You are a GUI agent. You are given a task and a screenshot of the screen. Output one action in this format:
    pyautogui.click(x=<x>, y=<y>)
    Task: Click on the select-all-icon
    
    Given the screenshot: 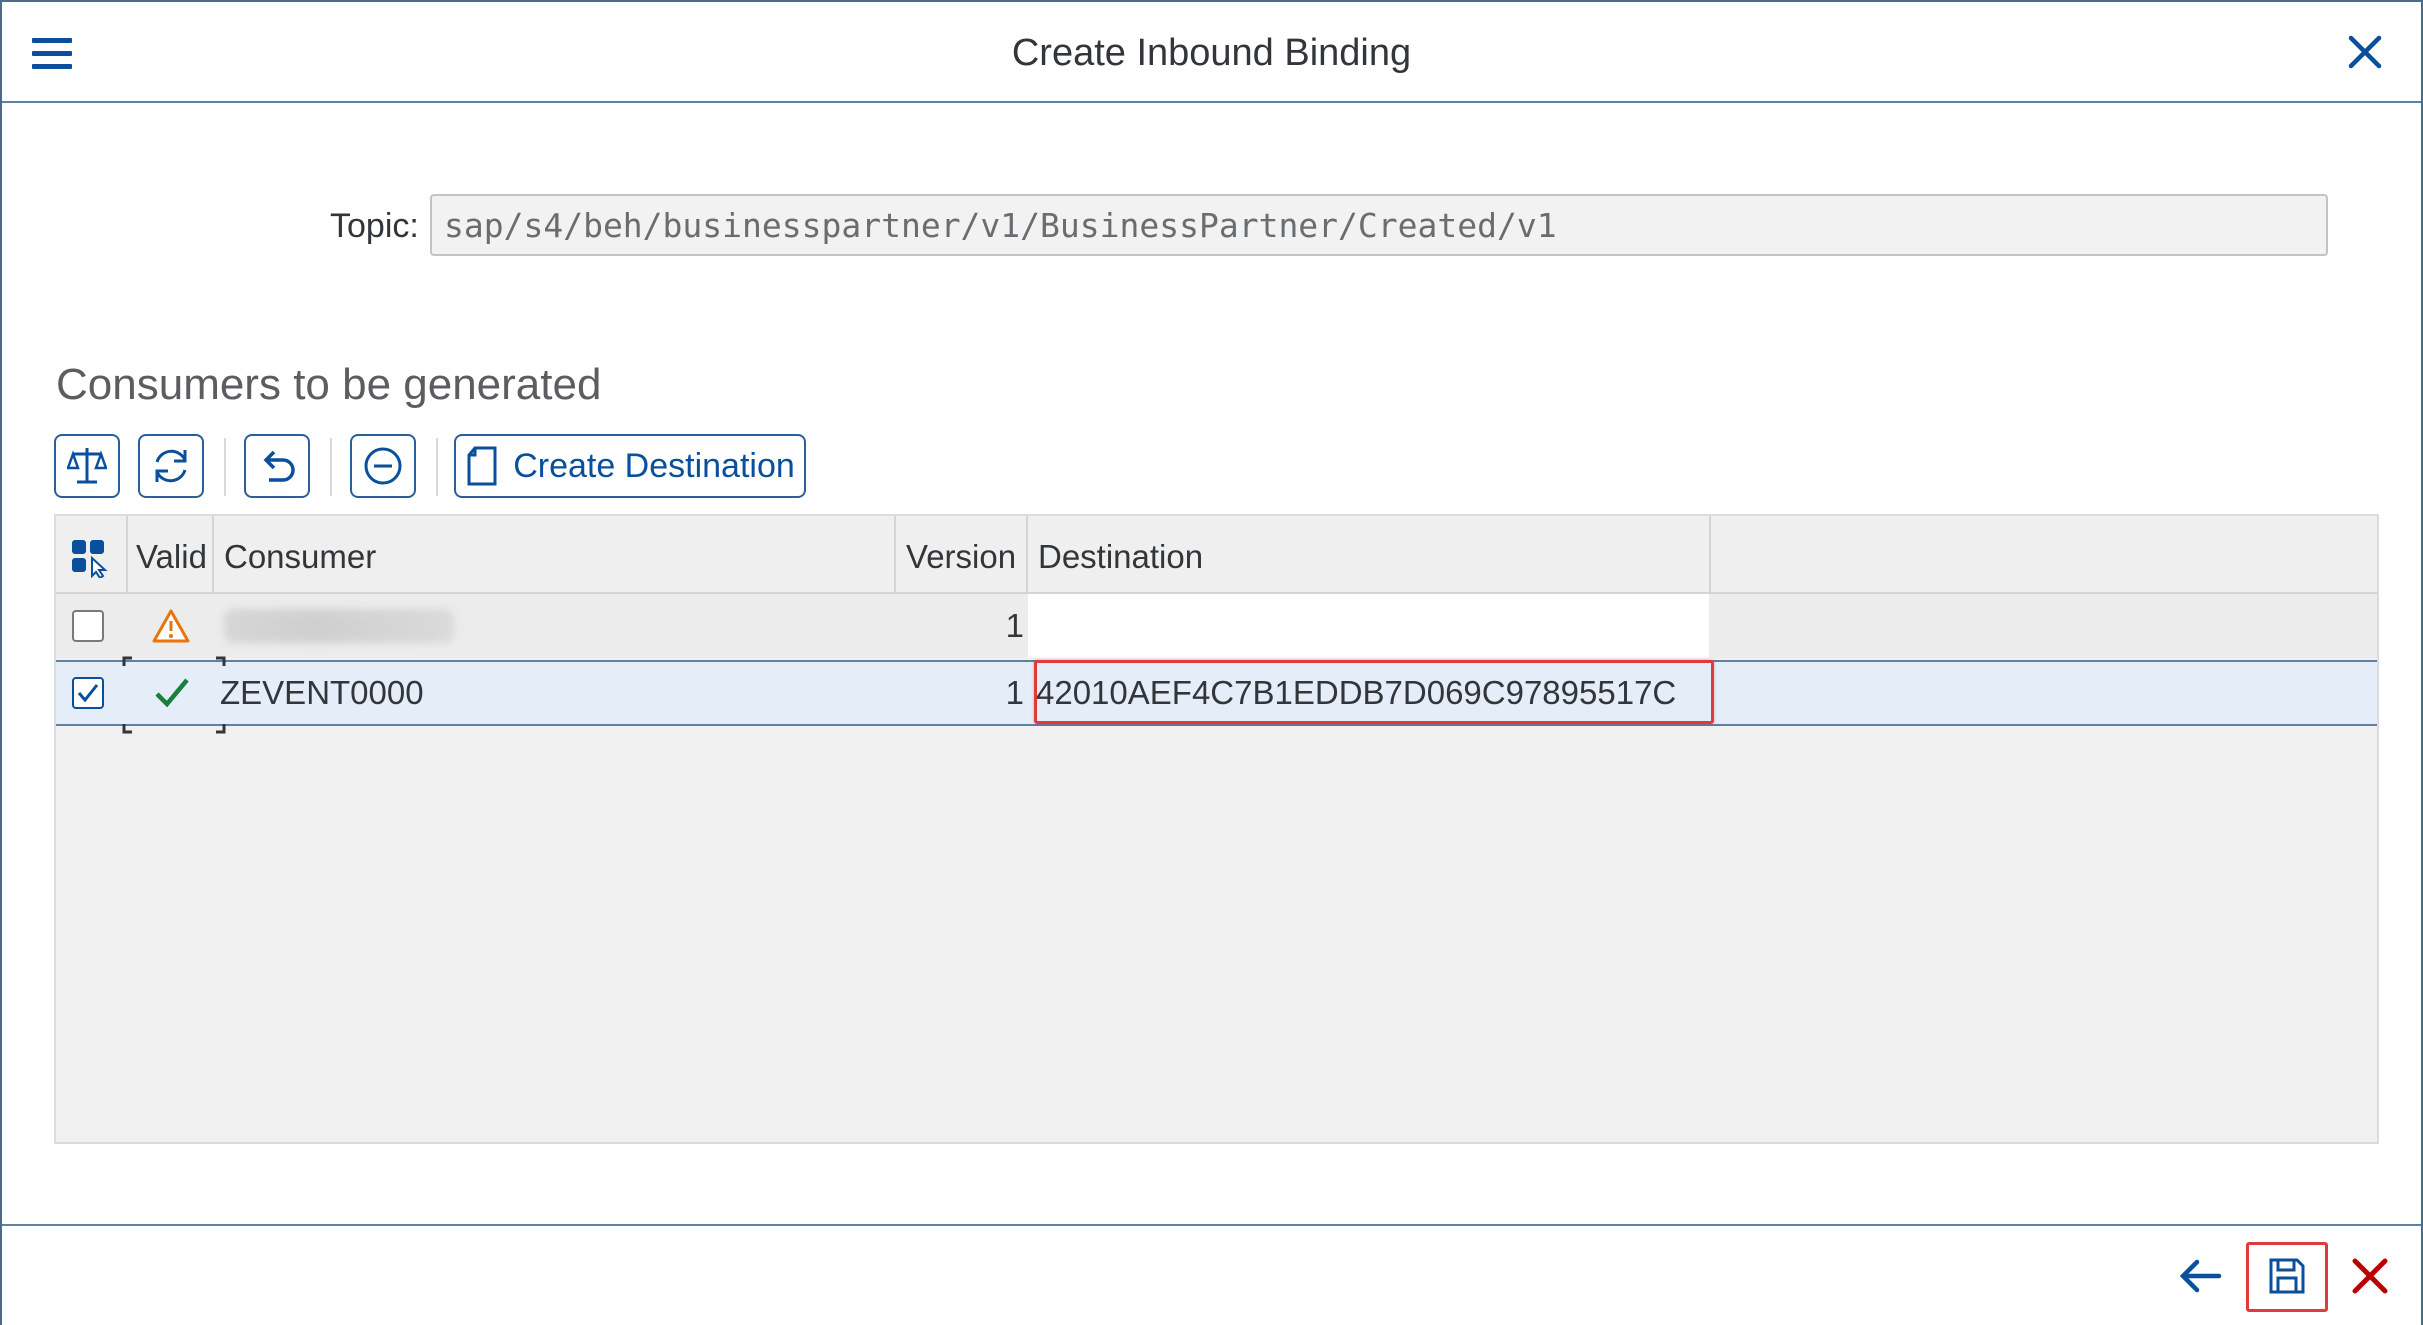 What is the action you would take?
    pyautogui.click(x=90, y=560)
    